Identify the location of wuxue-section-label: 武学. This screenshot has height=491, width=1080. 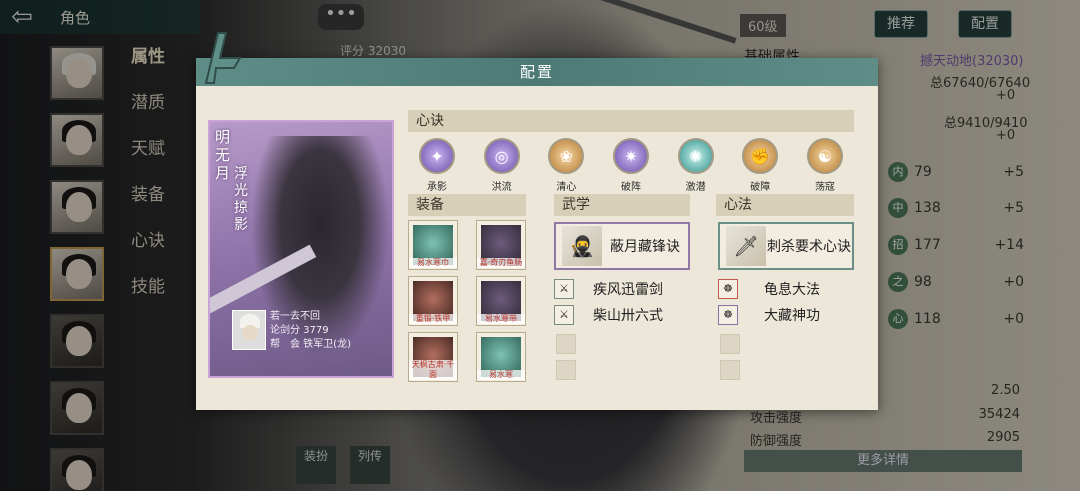
(622, 205).